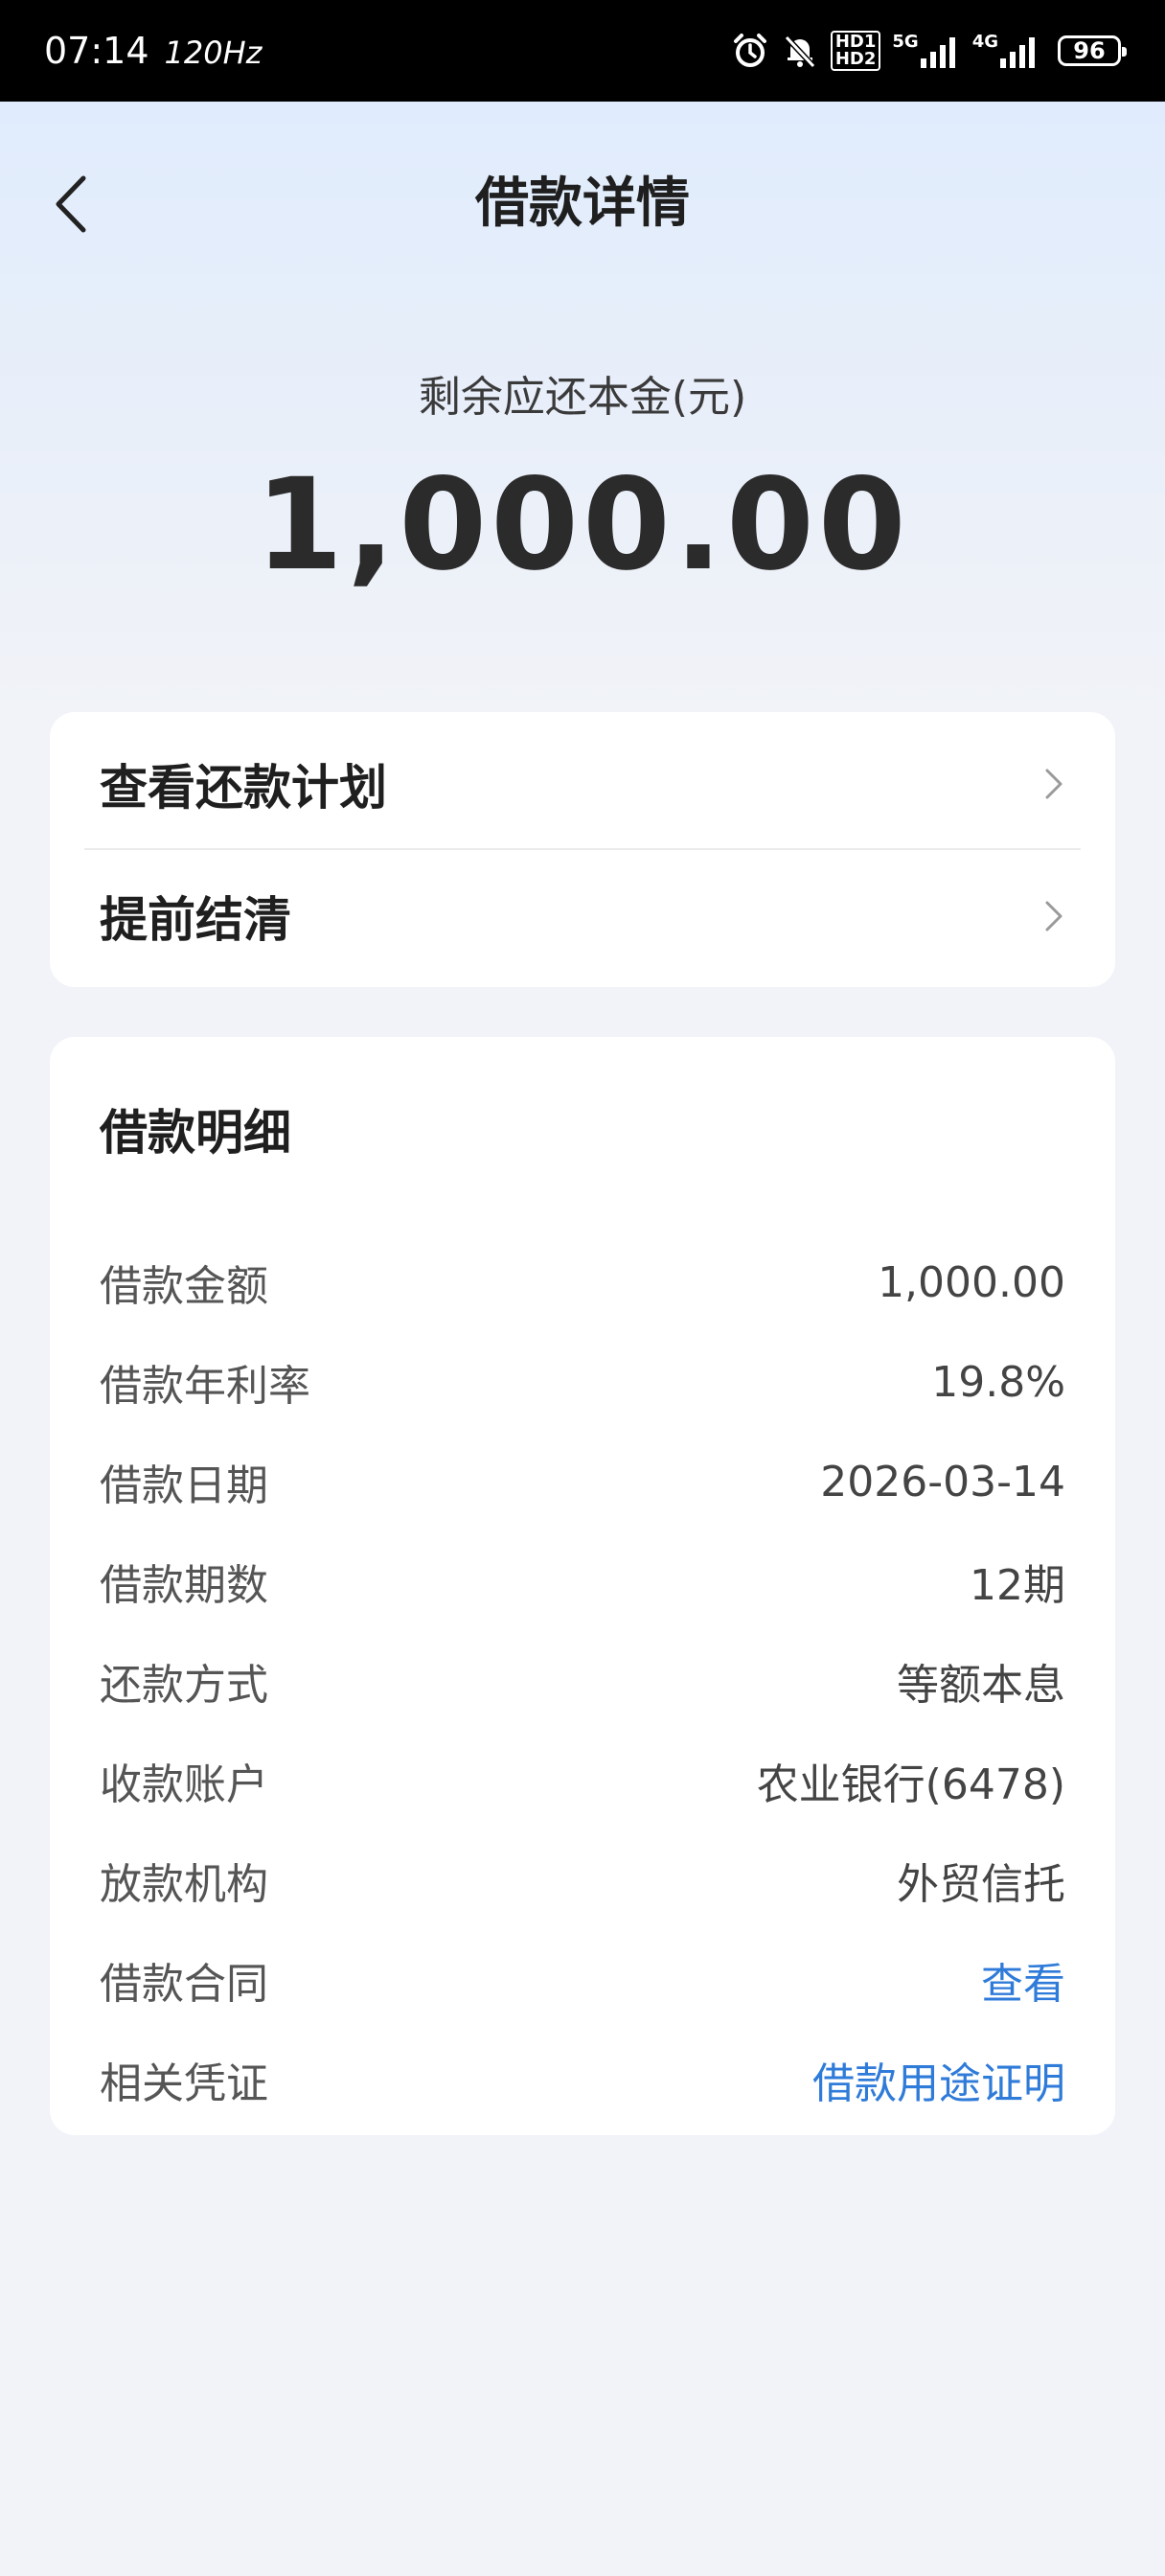 The height and width of the screenshot is (2576, 1165). What do you see at coordinates (926, 51) in the screenshot?
I see `signal-5g-icon: 5G` at bounding box center [926, 51].